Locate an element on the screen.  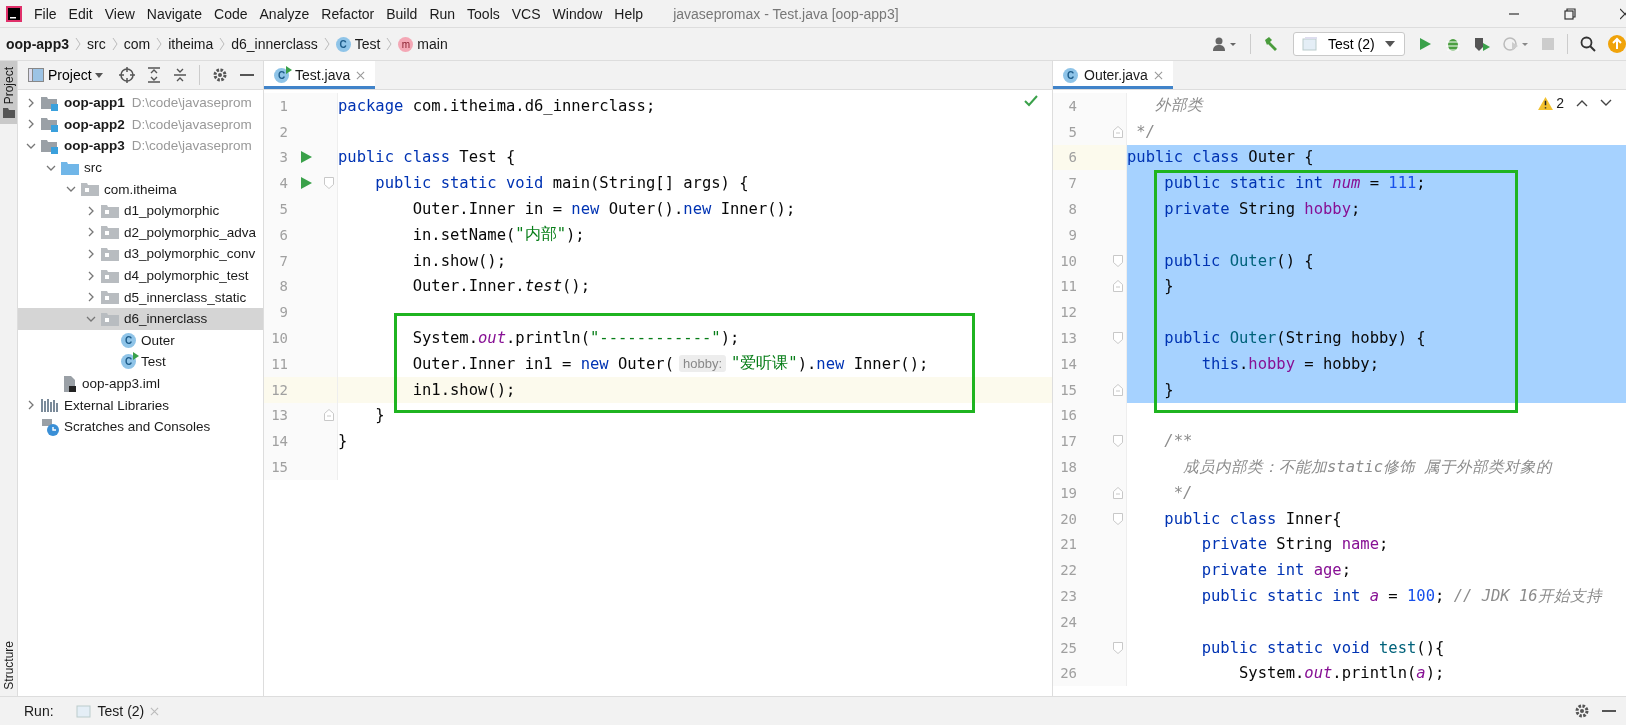
breadcrumb-item: main is located at coordinates (432, 44).